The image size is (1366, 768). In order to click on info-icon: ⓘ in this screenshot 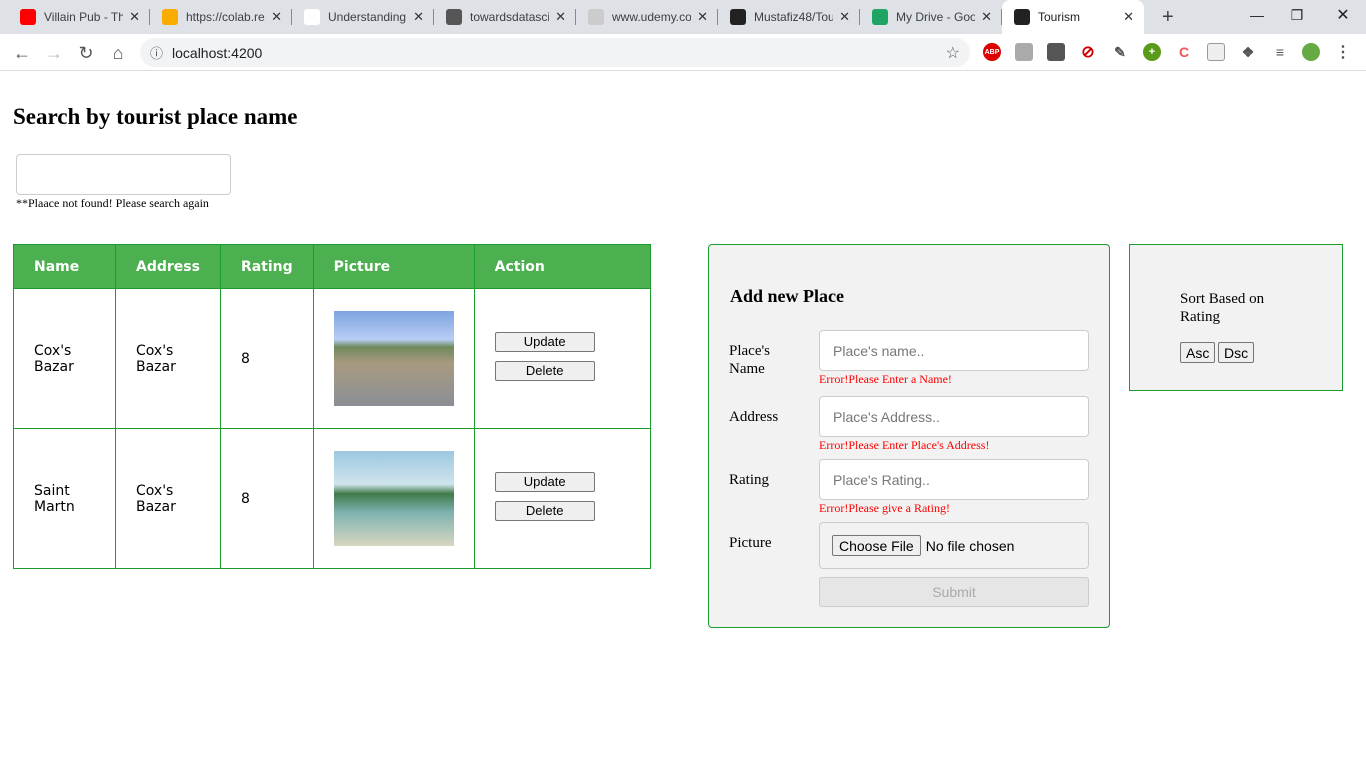, I will do `click(157, 53)`.